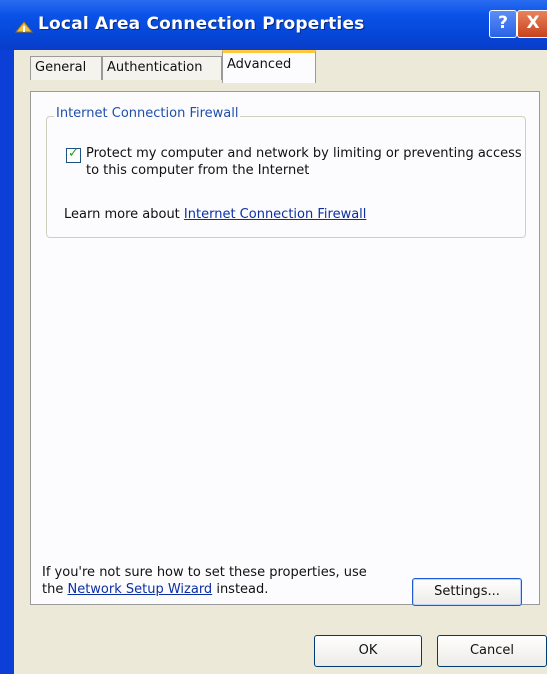  Describe the element at coordinates (139, 589) in the screenshot. I see `network-setup-wizard-link: Network Setup Wizard` at that location.